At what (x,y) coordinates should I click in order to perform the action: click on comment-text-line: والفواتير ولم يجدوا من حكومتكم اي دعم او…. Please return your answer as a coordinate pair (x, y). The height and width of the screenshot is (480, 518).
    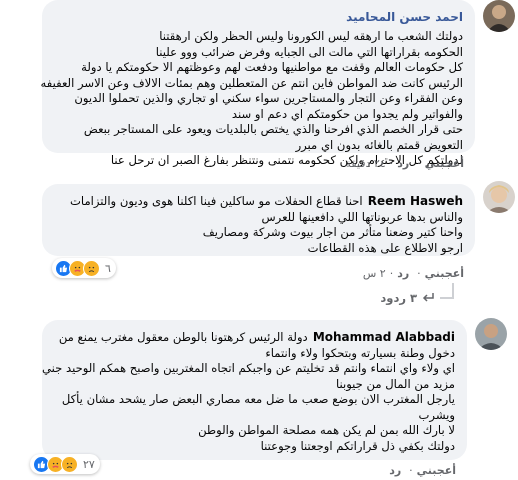
    Looking at the image, I should click on (347, 113).